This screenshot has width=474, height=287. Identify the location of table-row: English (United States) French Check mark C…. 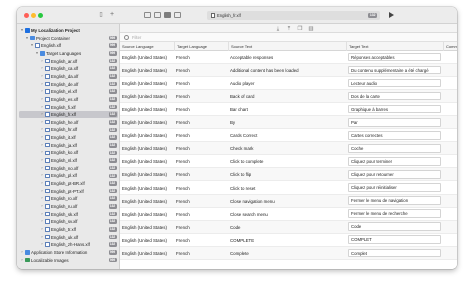
(288, 149).